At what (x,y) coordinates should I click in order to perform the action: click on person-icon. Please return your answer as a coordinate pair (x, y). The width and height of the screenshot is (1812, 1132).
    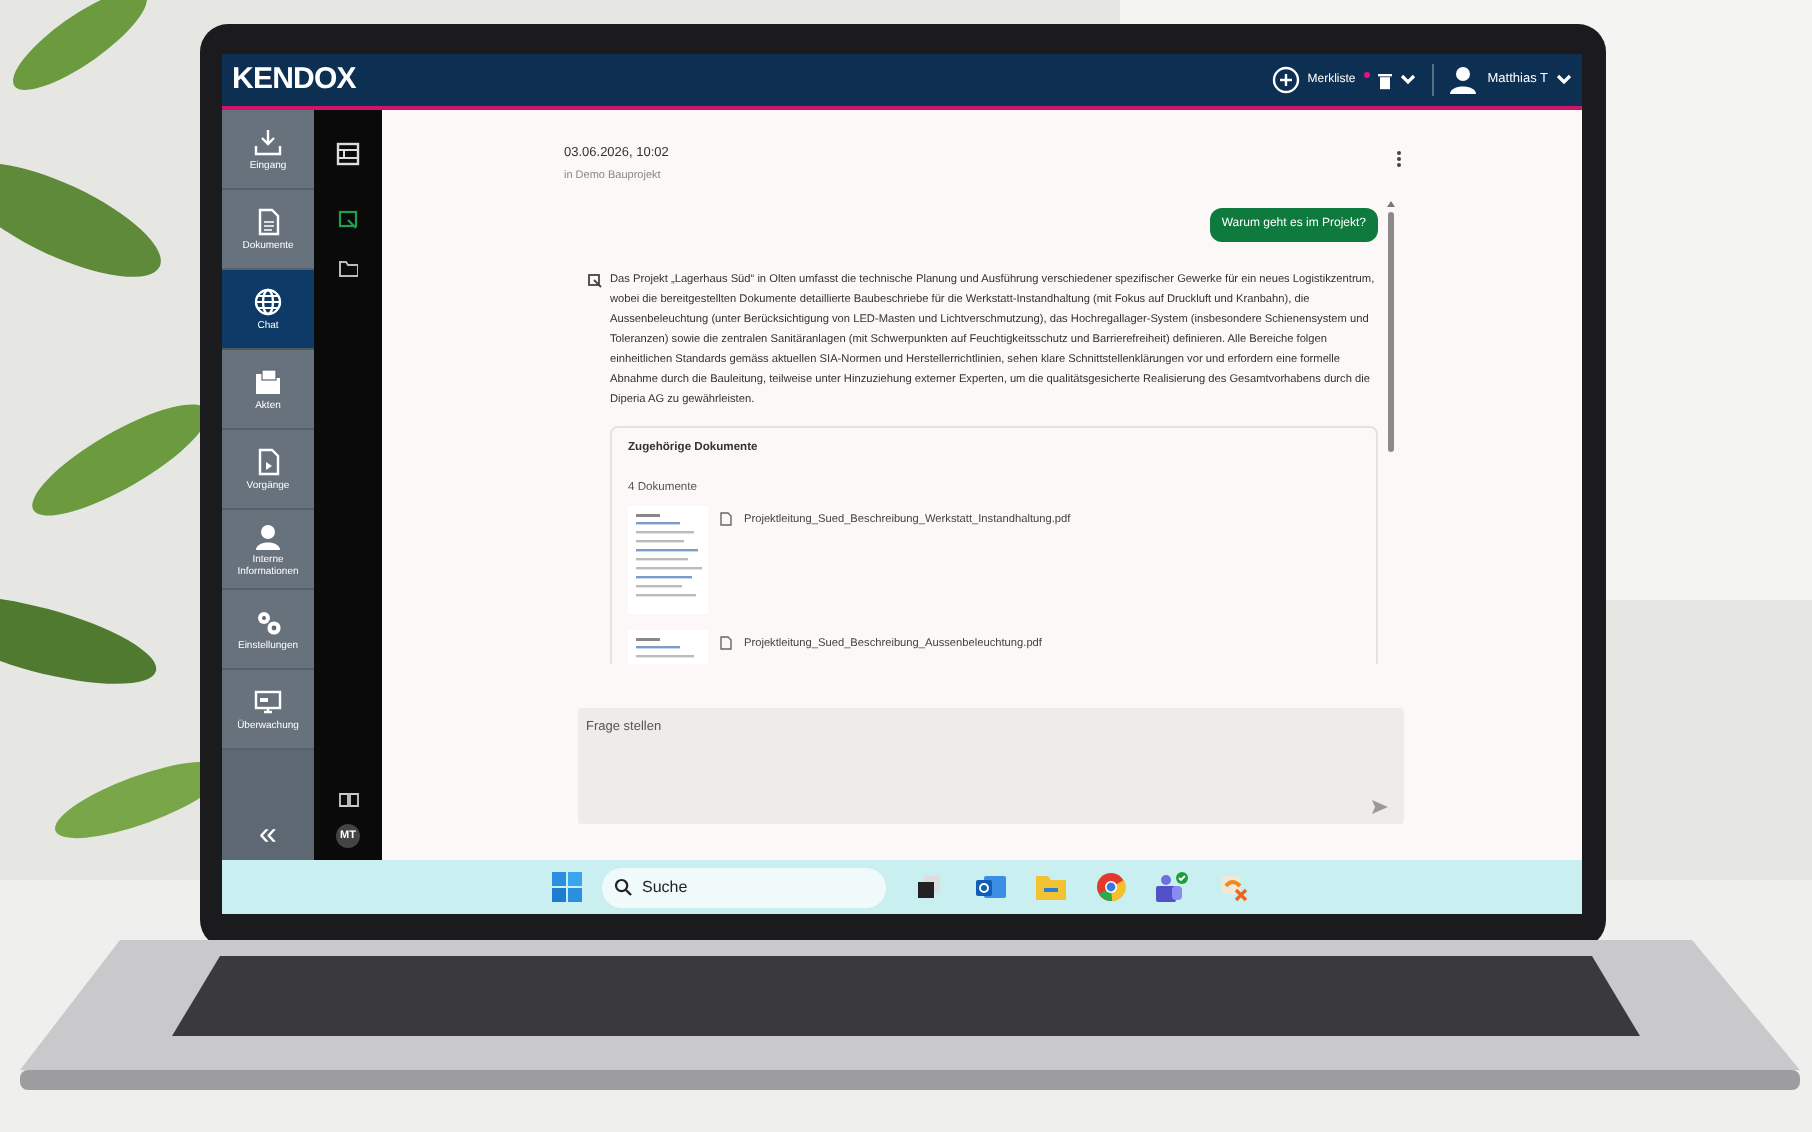
    Looking at the image, I should click on (268, 535).